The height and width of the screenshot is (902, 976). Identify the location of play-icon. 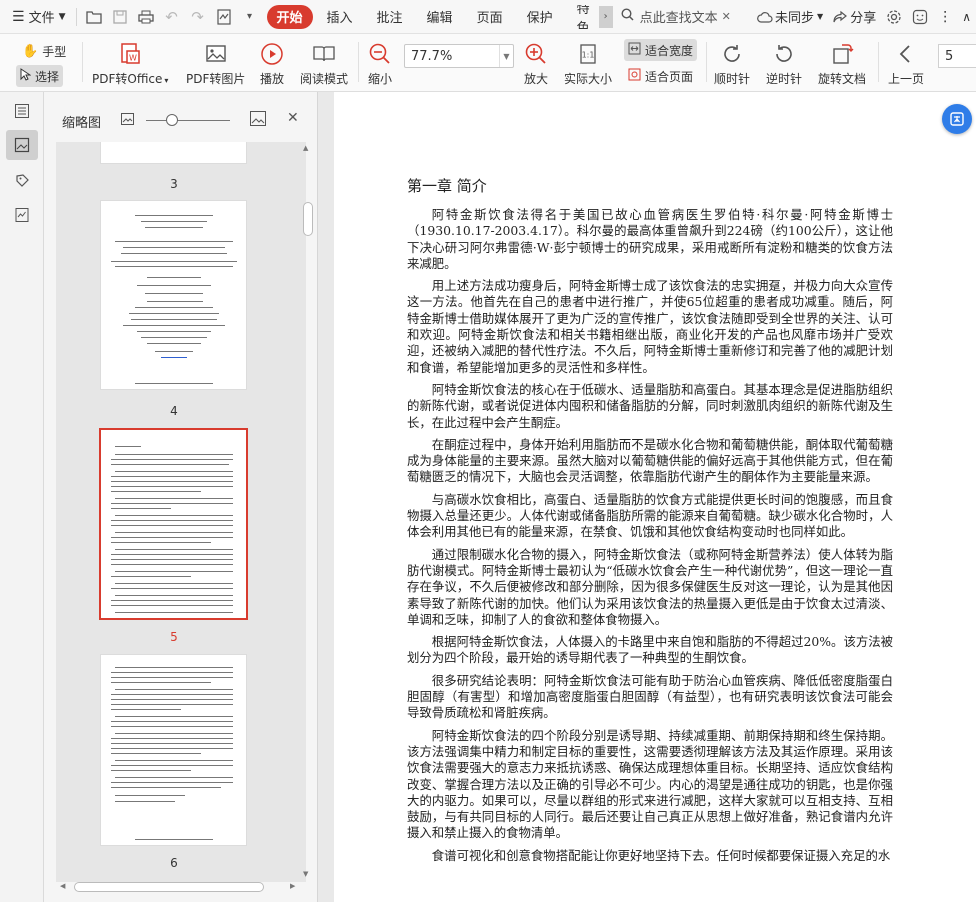
(272, 54).